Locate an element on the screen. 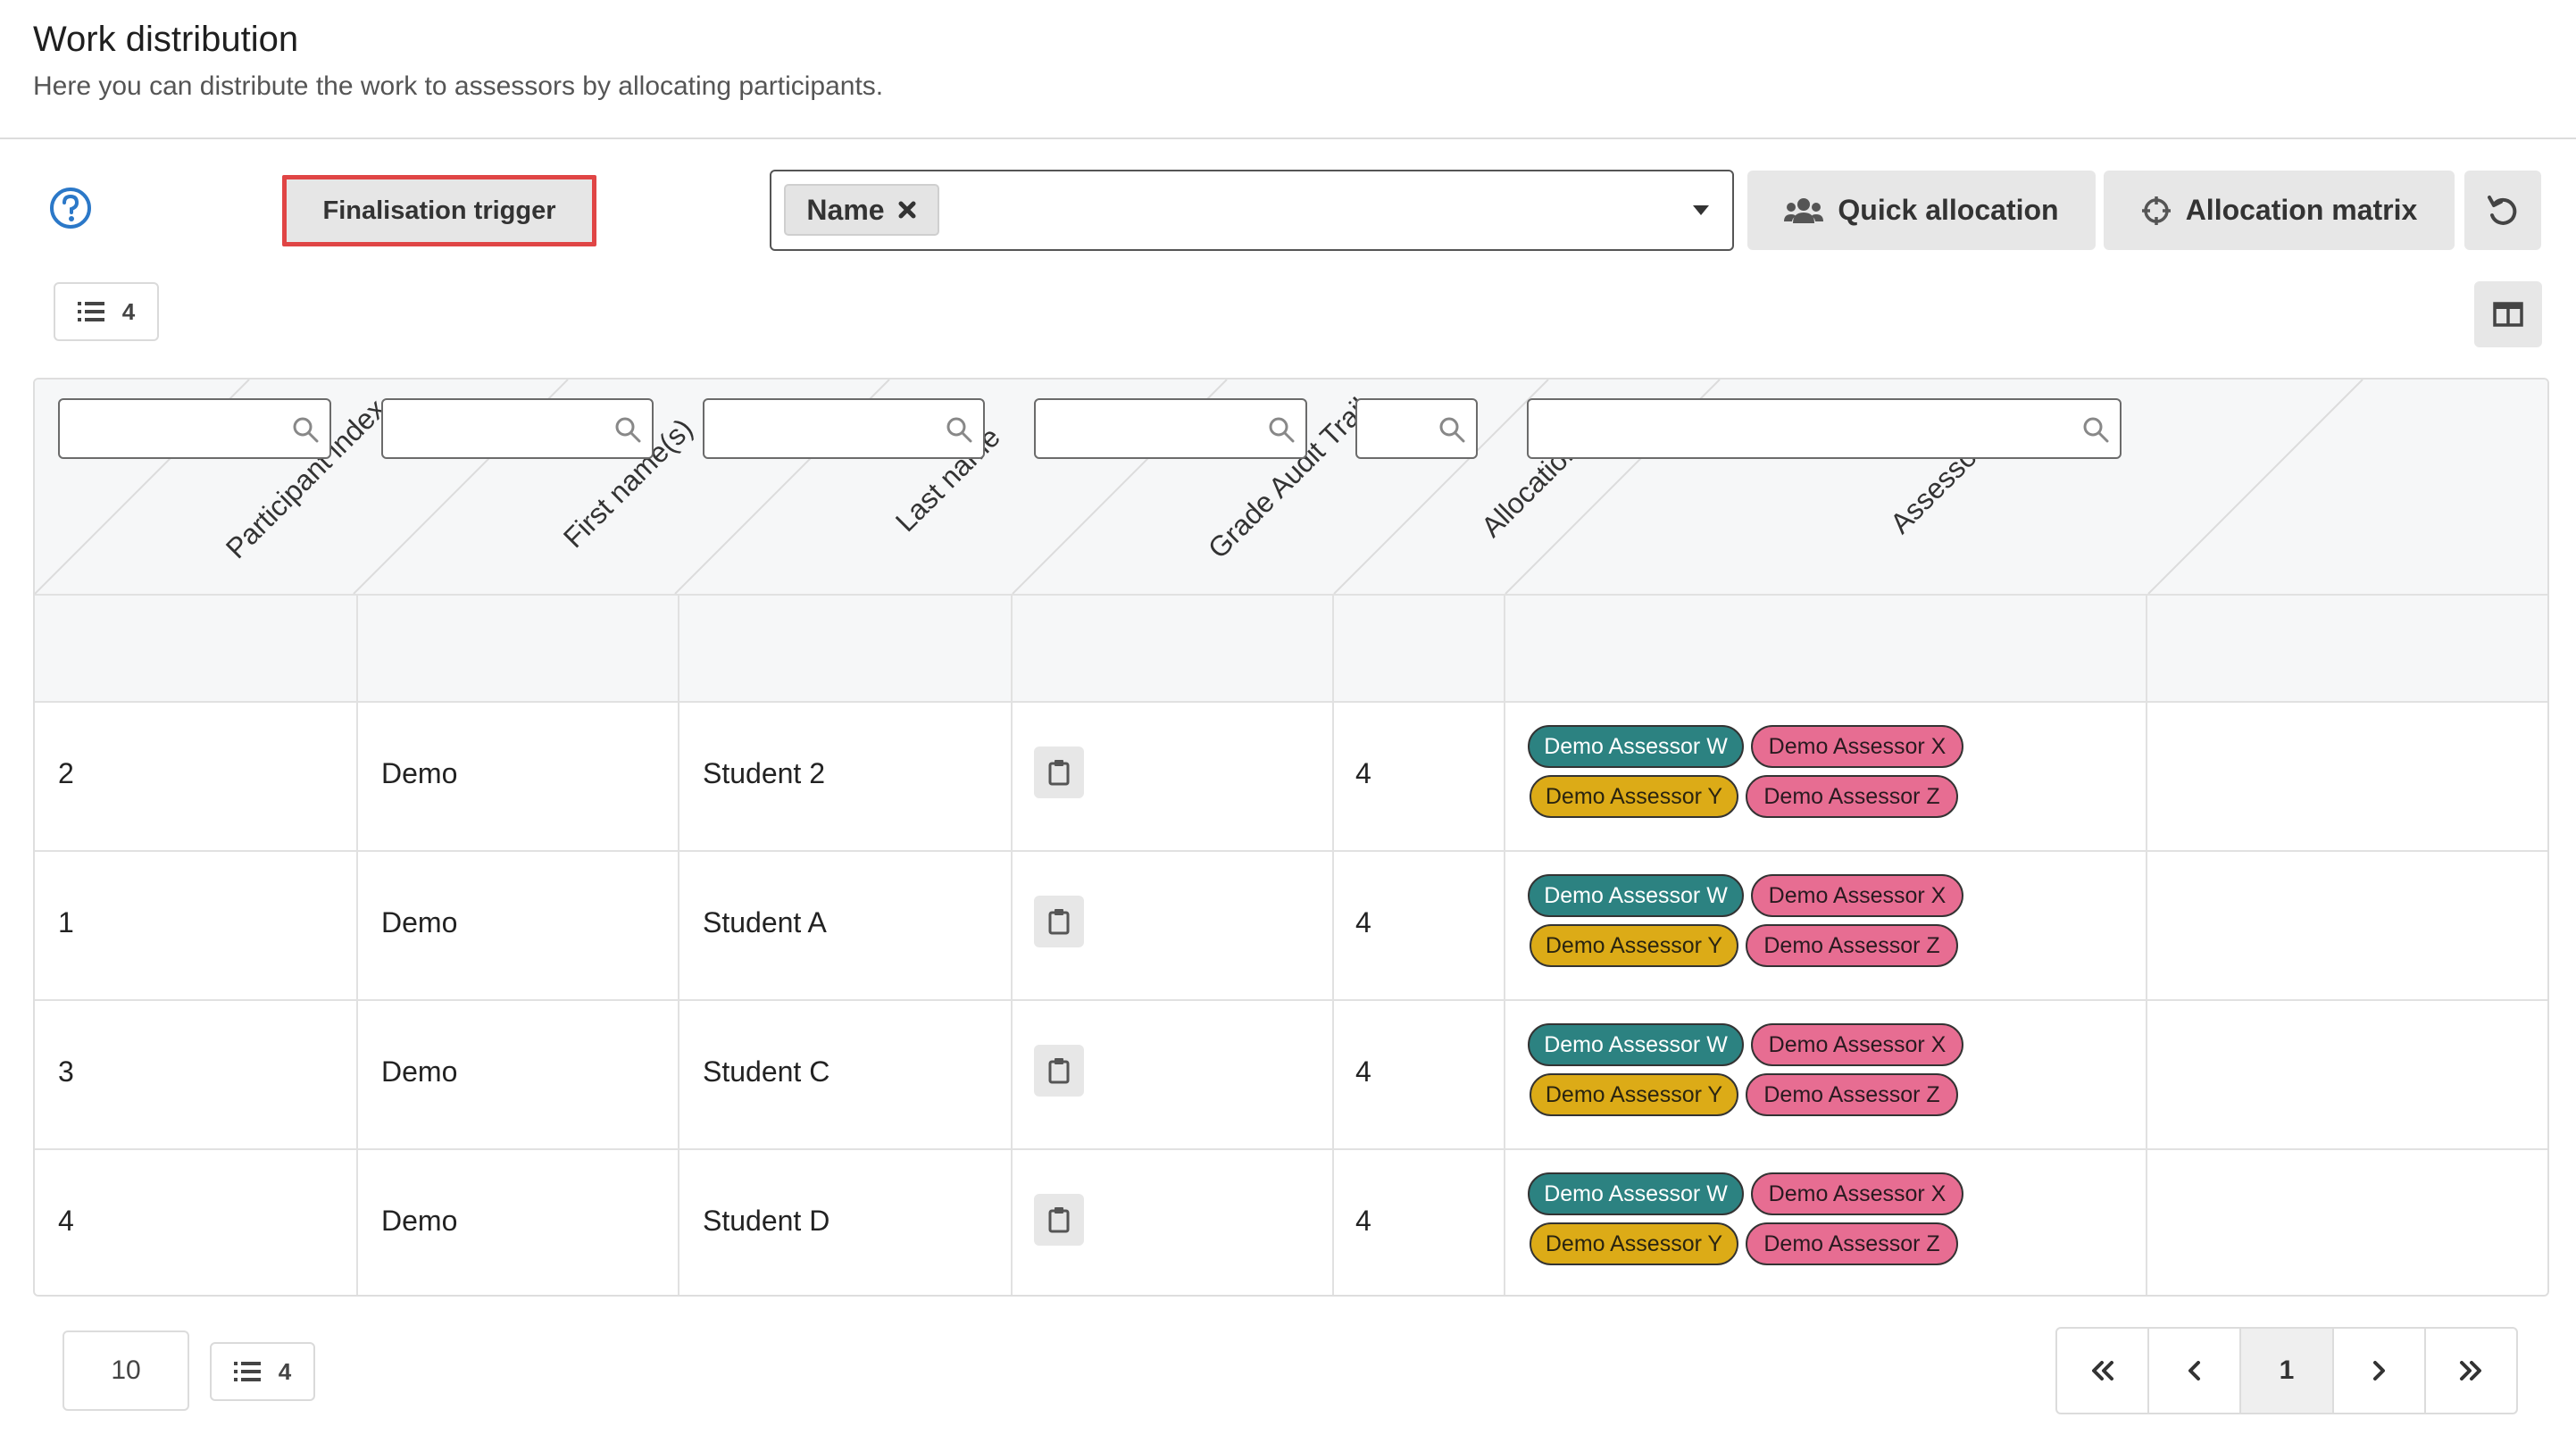 The image size is (2576, 1443). next-page-button is located at coordinates (2380, 1371).